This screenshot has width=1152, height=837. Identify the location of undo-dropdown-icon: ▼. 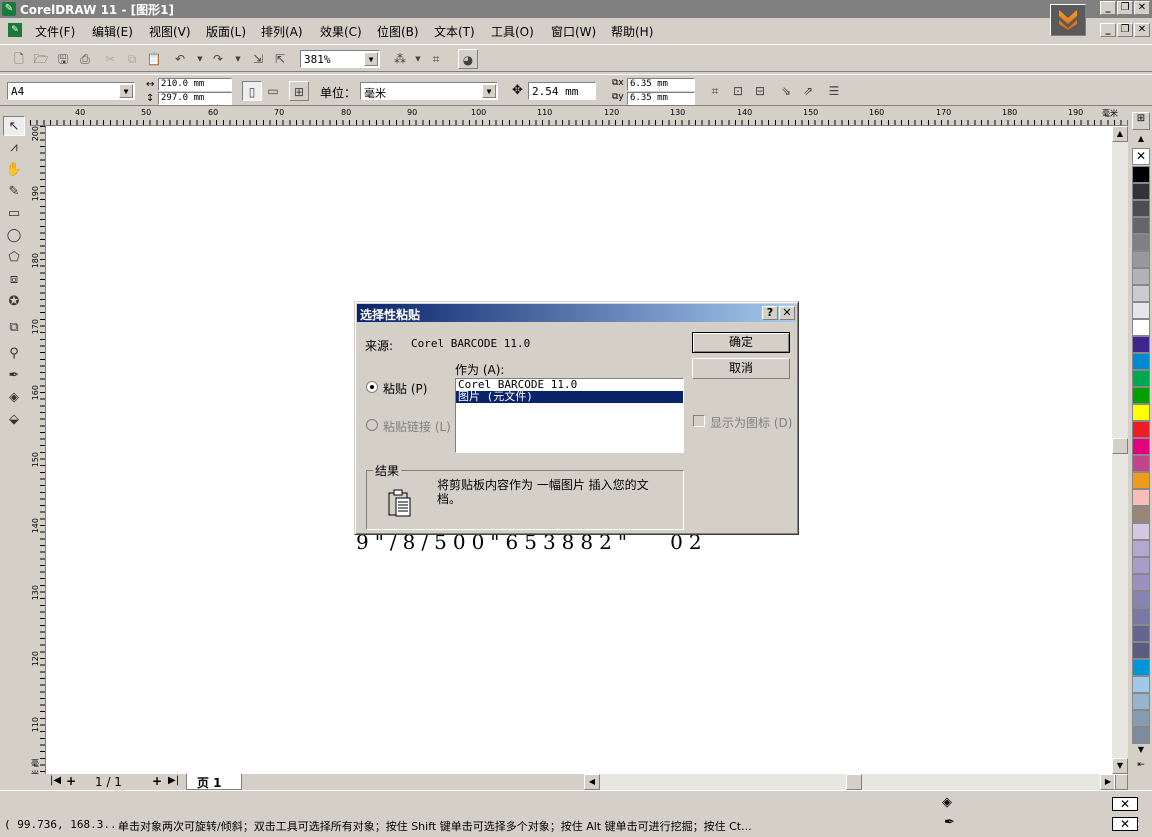
(200, 59).